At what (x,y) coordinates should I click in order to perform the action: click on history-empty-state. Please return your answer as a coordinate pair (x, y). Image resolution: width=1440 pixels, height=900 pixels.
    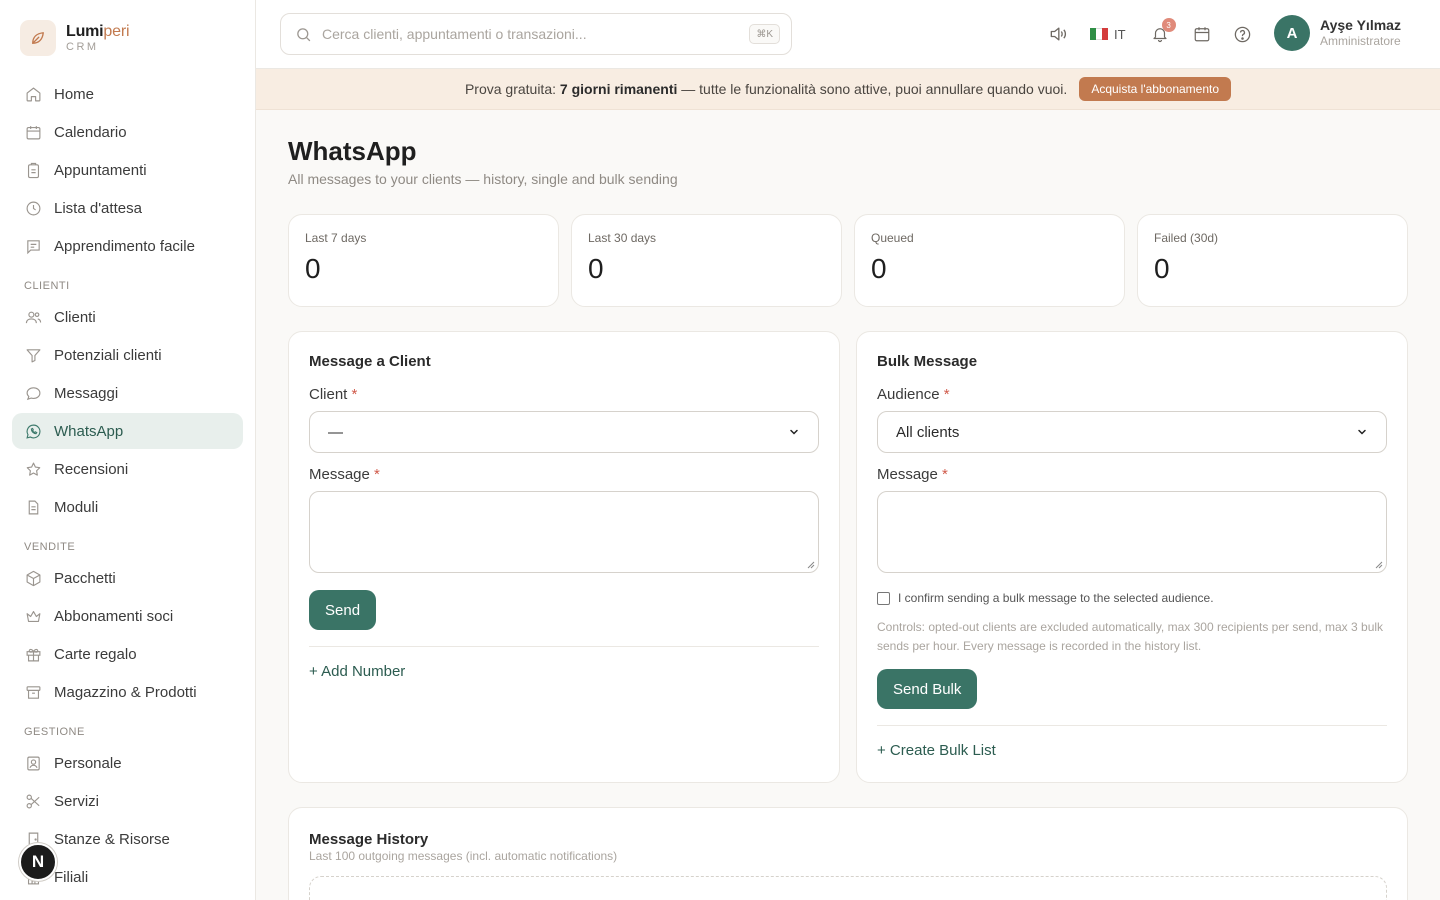
    Looking at the image, I should click on (848, 888).